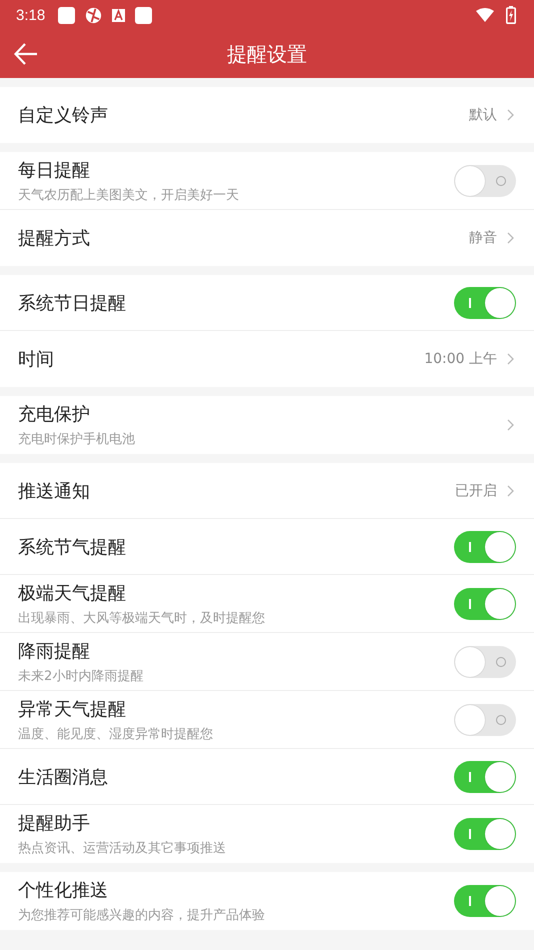  Describe the element at coordinates (54, 491) in the screenshot. I see `setting-title: 推送通知` at that location.